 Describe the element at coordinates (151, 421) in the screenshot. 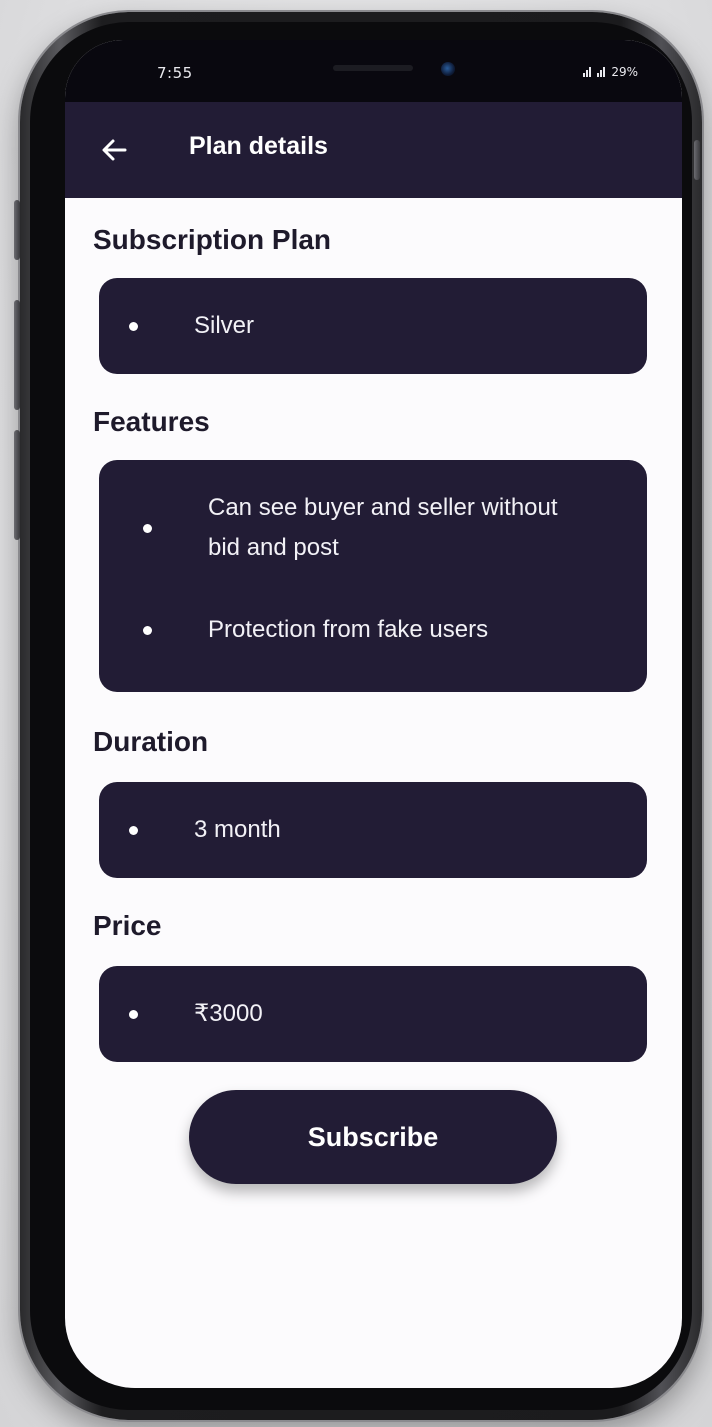

I see `features-heading: Features` at that location.